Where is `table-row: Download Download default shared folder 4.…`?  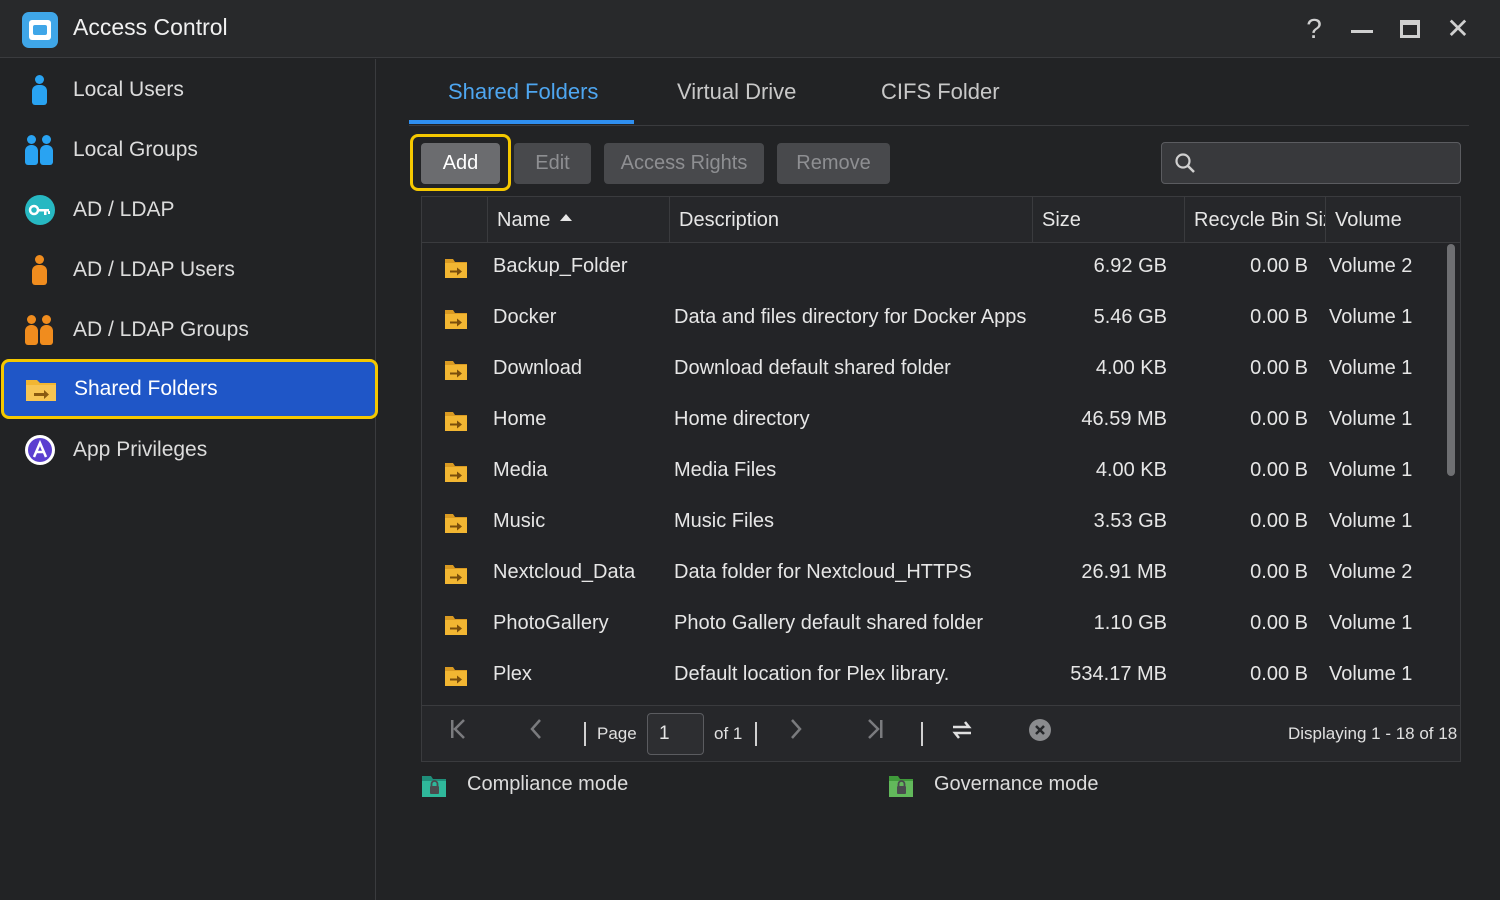 table-row: Download Download default shared folder 4.… is located at coordinates (934, 370).